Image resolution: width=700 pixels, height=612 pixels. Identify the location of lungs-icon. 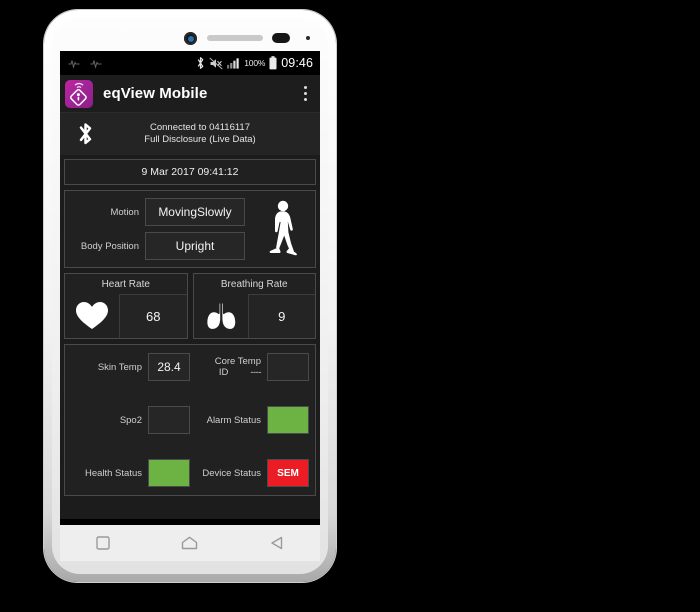
(221, 316).